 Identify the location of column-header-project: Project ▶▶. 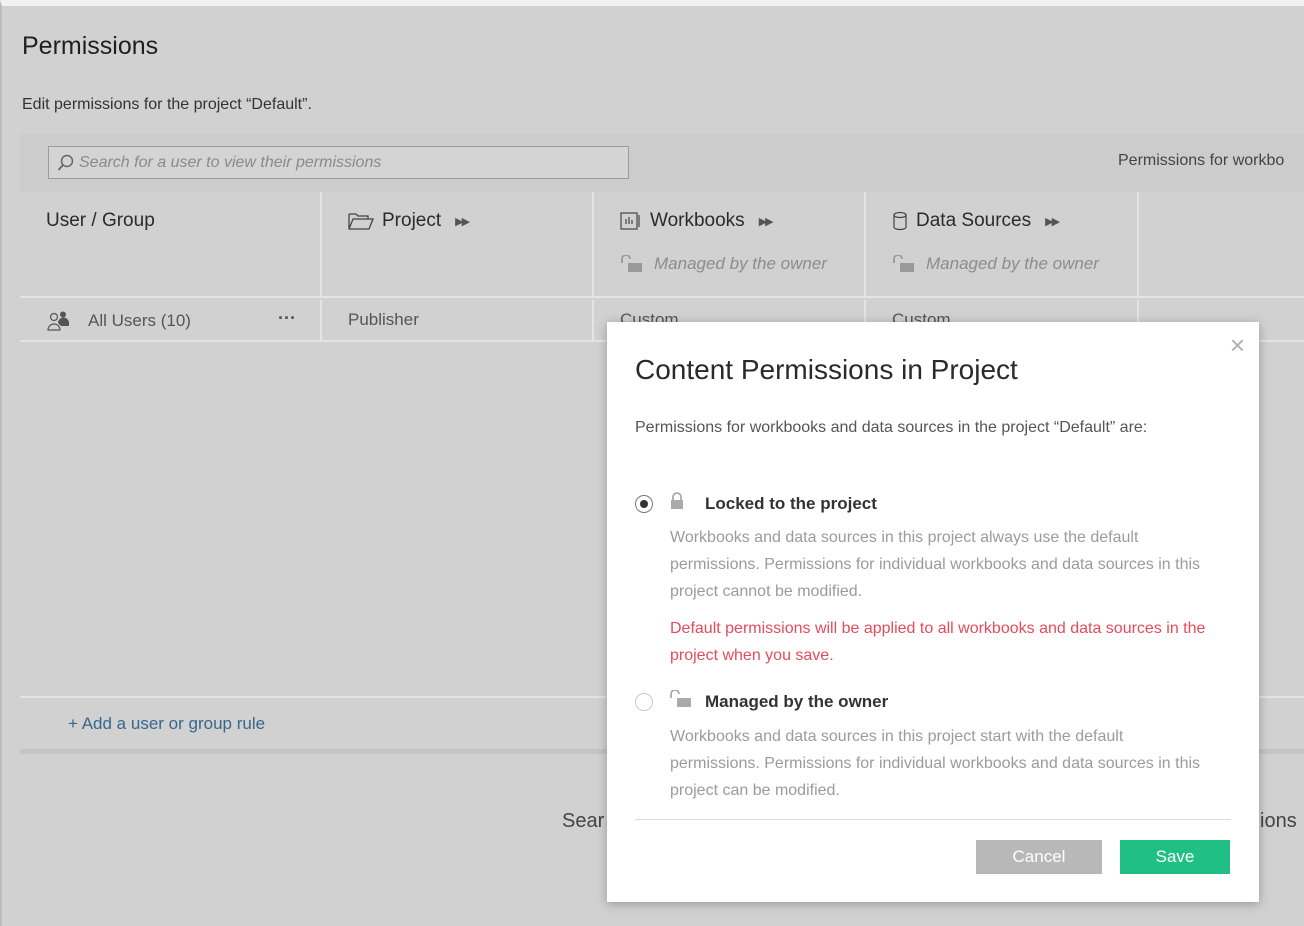
(458, 245).